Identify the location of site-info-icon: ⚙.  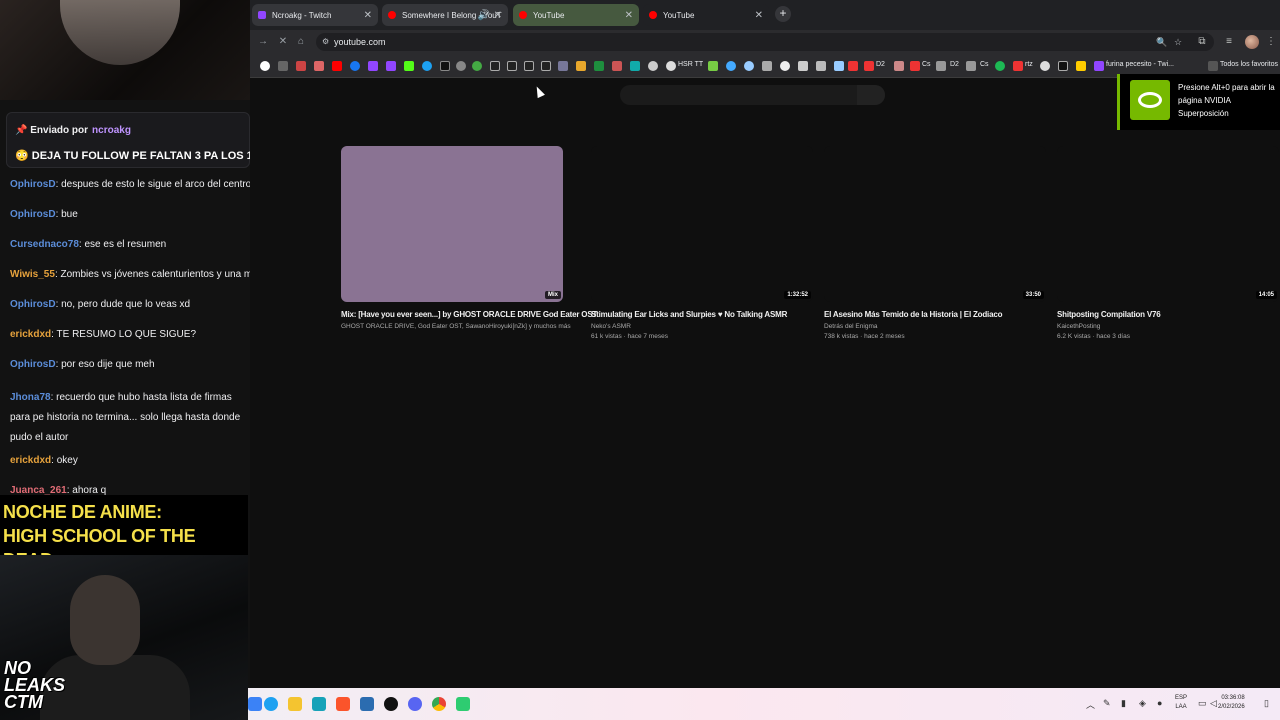
(327, 42).